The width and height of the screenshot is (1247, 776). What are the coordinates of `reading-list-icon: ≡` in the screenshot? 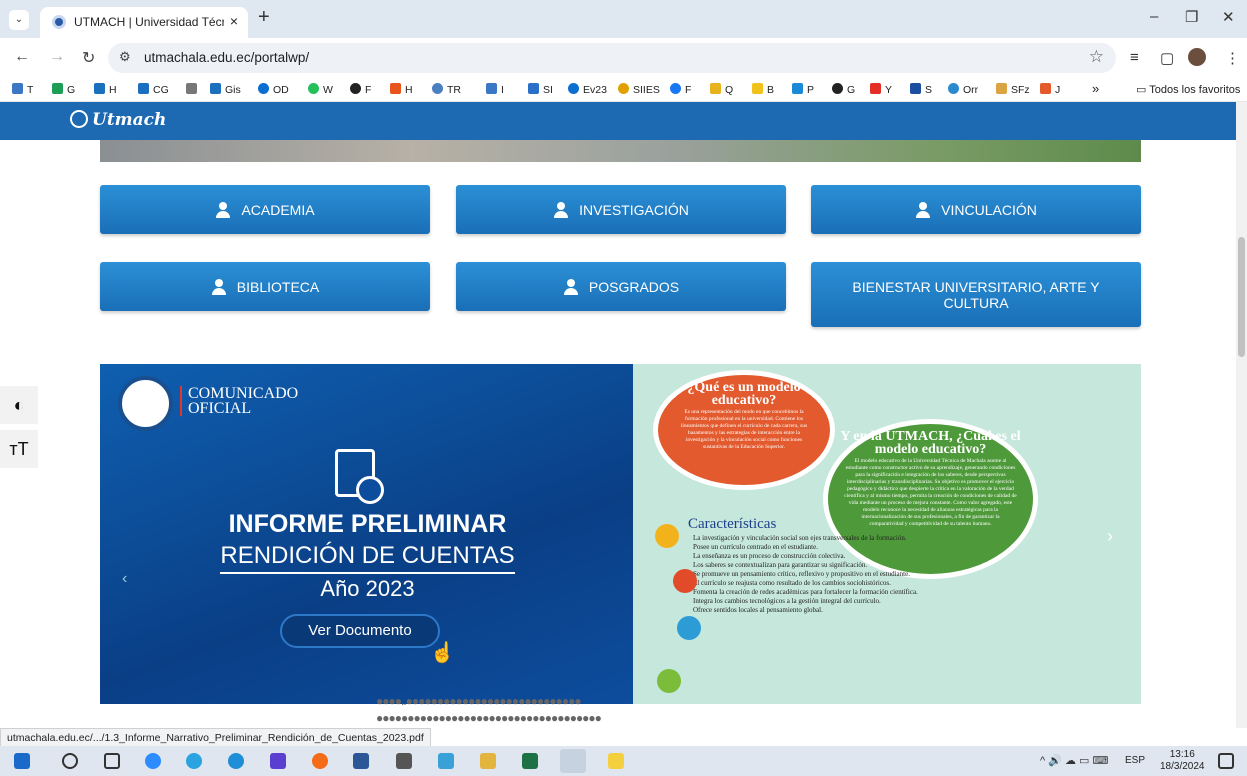 It's located at (1134, 57).